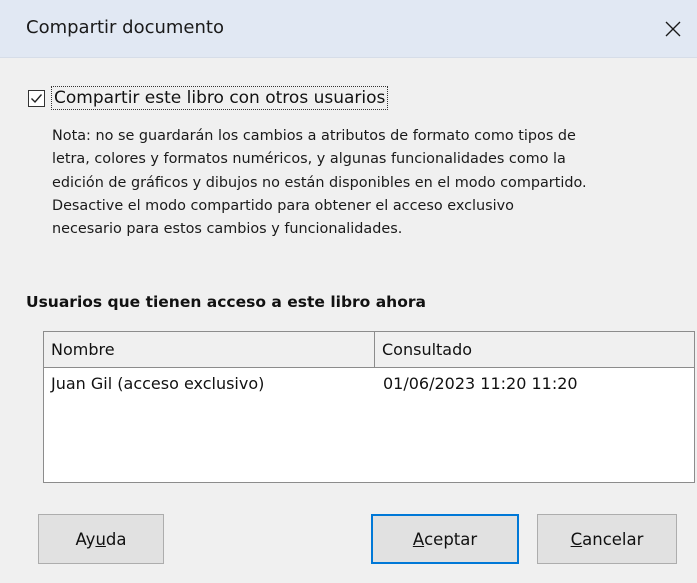 The height and width of the screenshot is (583, 697). What do you see at coordinates (613, 539) in the screenshot?
I see `cancel-label-post: ancelar` at bounding box center [613, 539].